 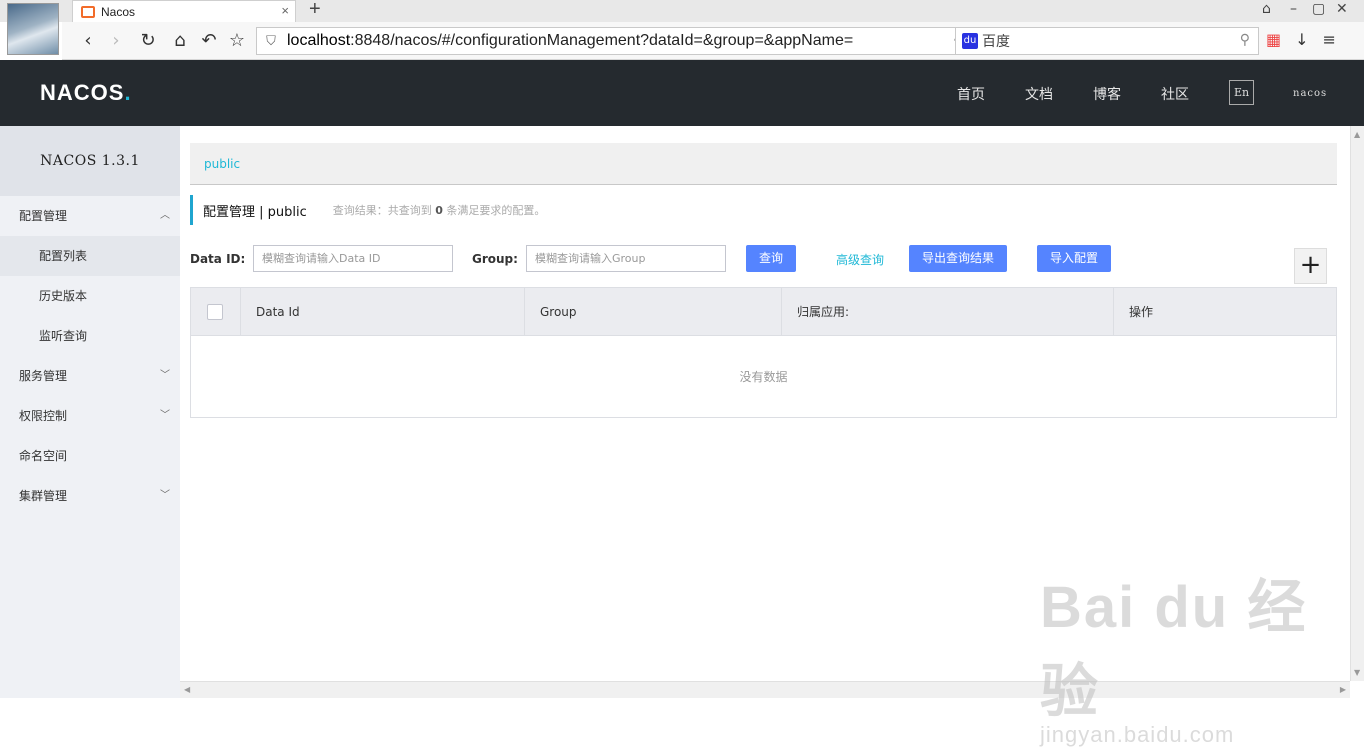 I want to click on close-window-icon: ✕, so click(x=1342, y=9).